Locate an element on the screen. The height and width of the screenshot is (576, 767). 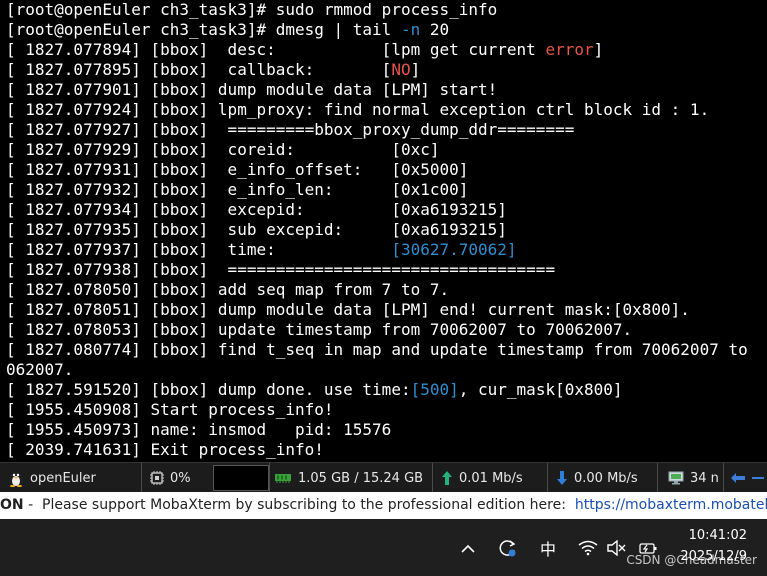
terminal-text: [root@openEuler ch3_task3]# dmesg | tail is located at coordinates (203, 29).